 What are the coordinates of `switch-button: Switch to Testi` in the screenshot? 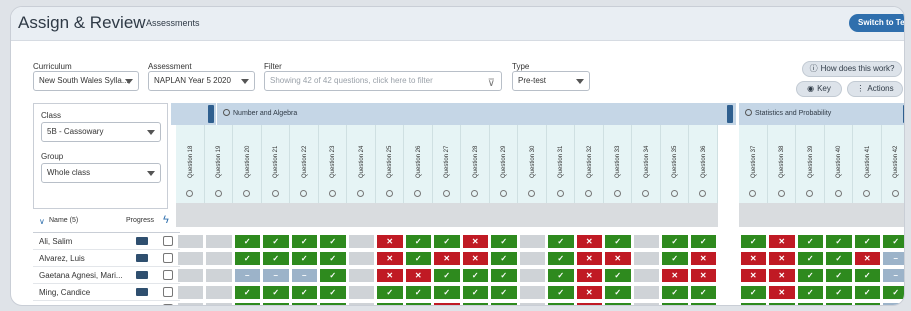 It's located at (876, 23).